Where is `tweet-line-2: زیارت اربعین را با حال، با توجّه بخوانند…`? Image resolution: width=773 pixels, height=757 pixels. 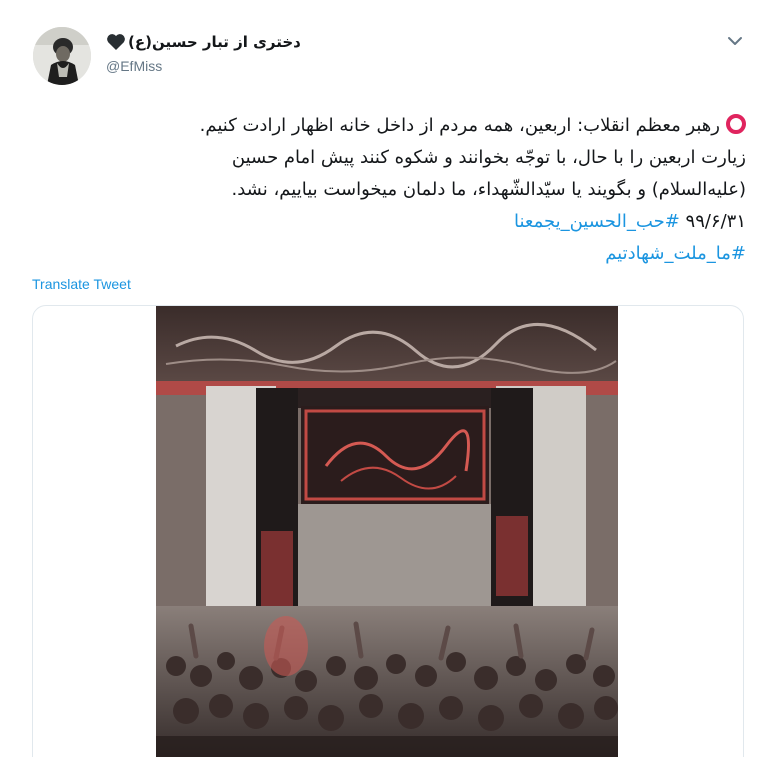
tweet-line-2: زیارت اربعین را با حال، با توجّه بخوانند… is located at coordinates (488, 157).